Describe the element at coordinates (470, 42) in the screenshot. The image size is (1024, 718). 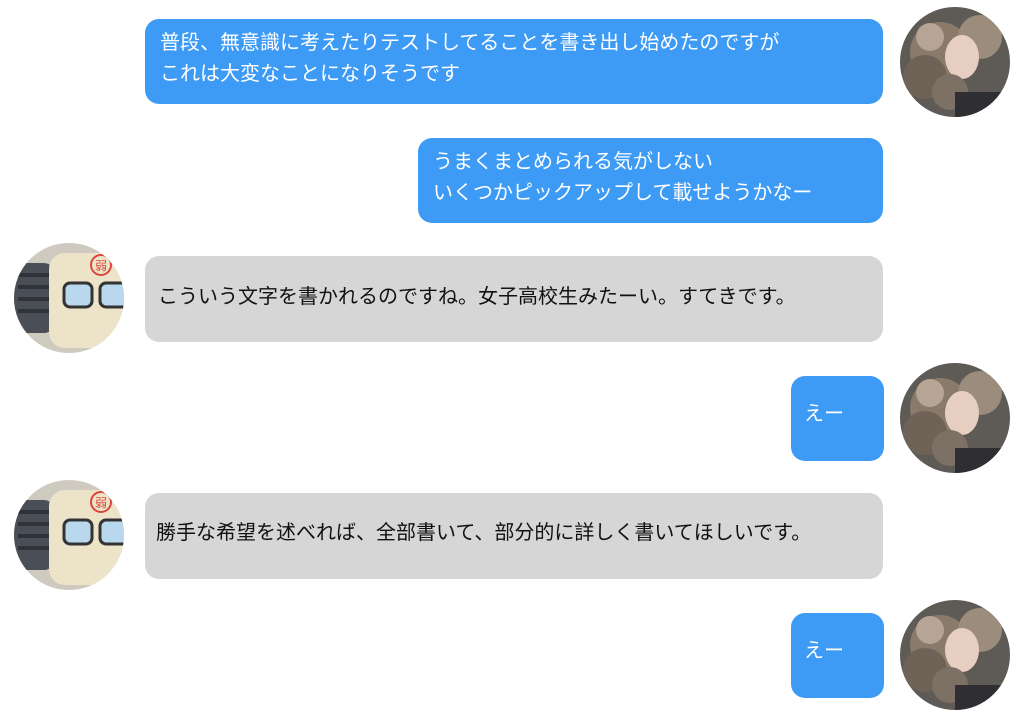
I see `message-text-line: 普段、無意識に考えたりテストしてることを書き出し始めたのですが` at that location.